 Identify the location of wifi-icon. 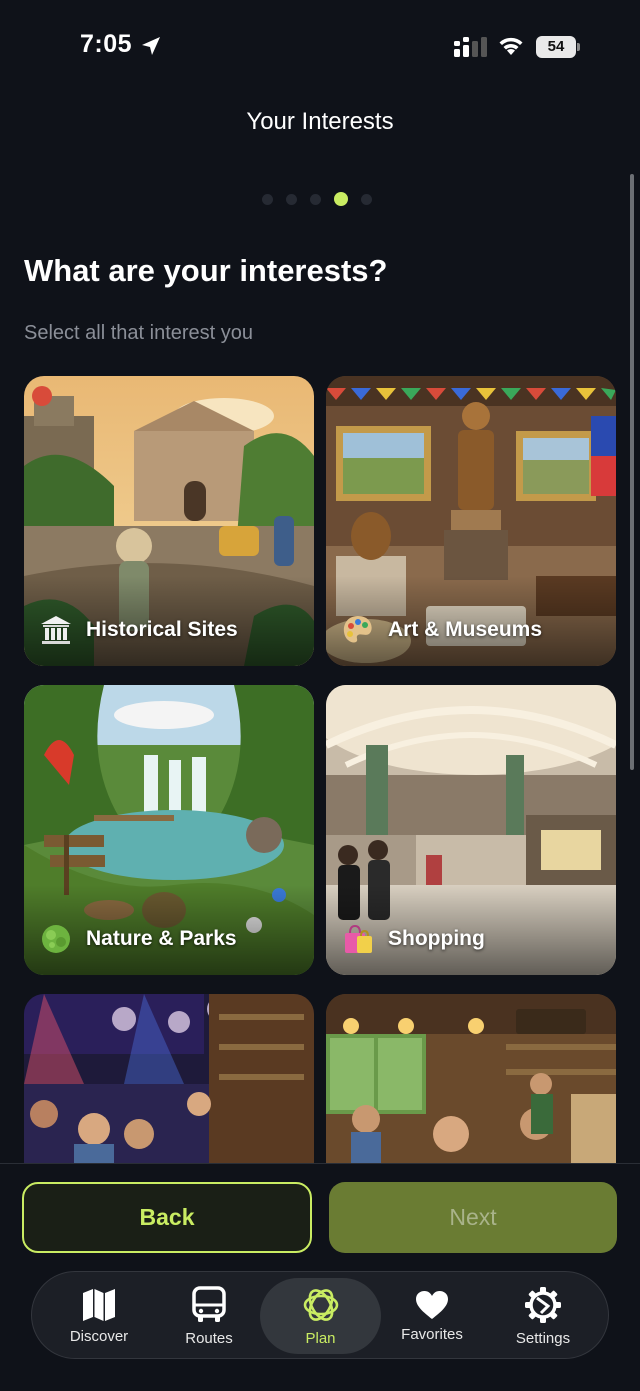
(511, 46).